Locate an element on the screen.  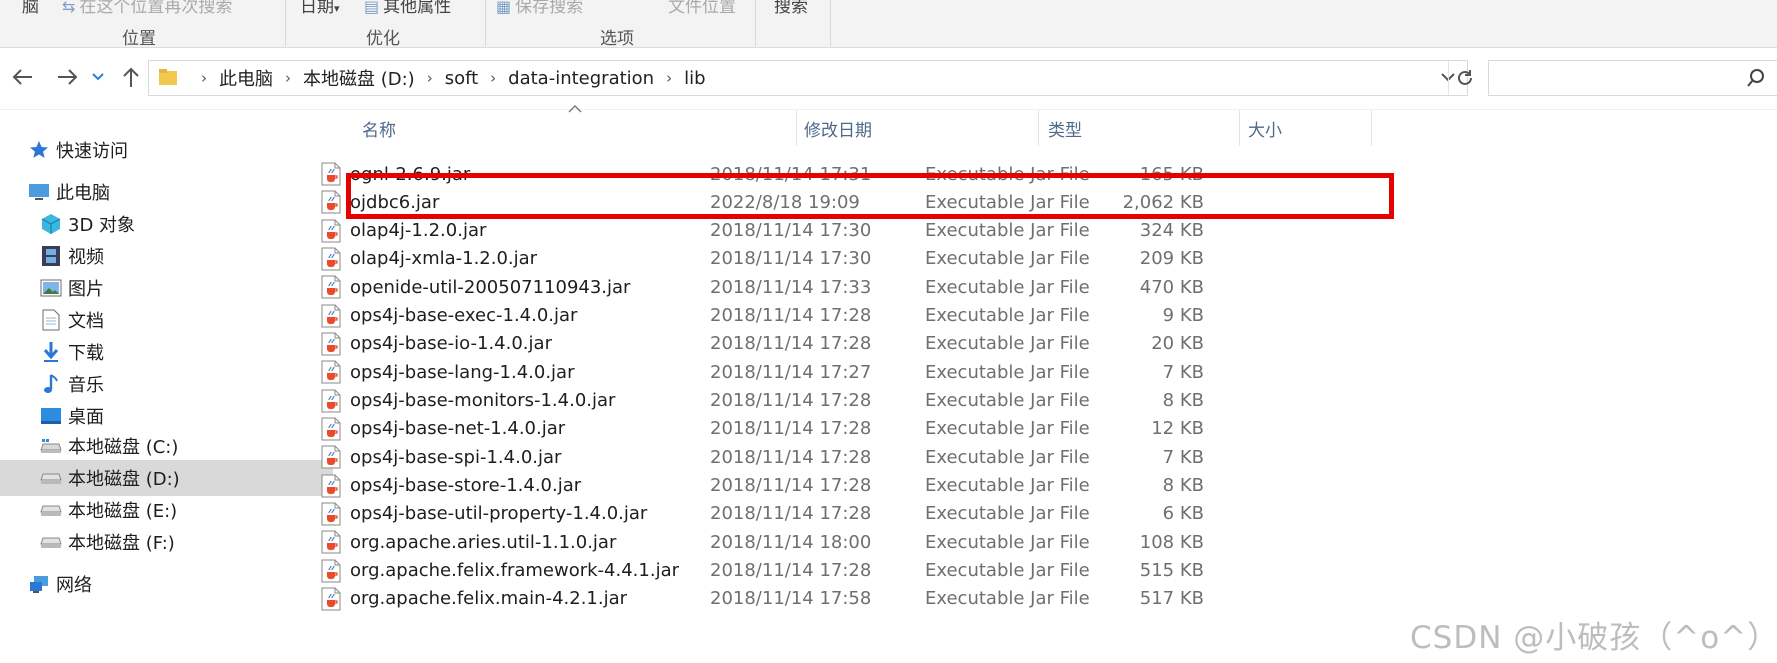
search-icon is located at coordinates (1755, 78).